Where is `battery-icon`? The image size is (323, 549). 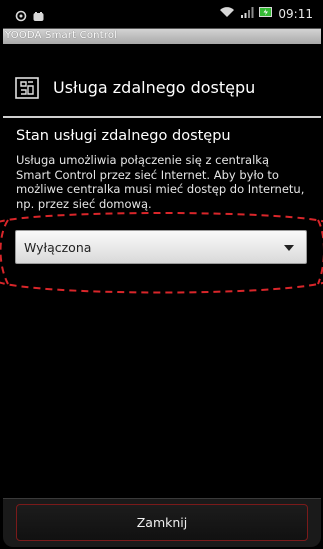 battery-icon is located at coordinates (266, 13).